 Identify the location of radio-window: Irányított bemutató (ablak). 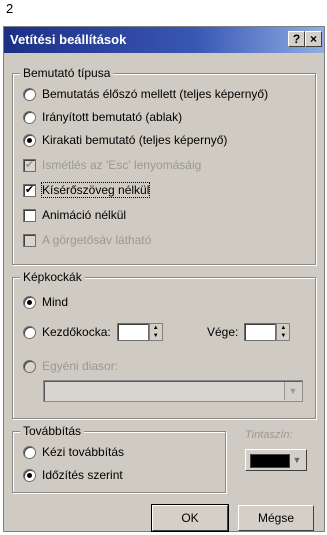
(102, 117).